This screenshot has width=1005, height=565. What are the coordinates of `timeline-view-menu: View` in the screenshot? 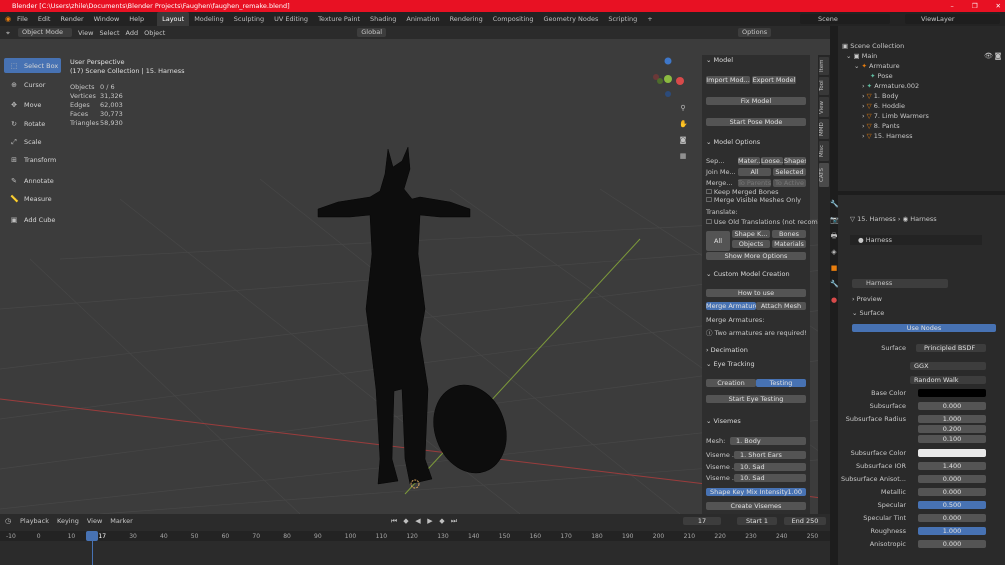 It's located at (94, 521).